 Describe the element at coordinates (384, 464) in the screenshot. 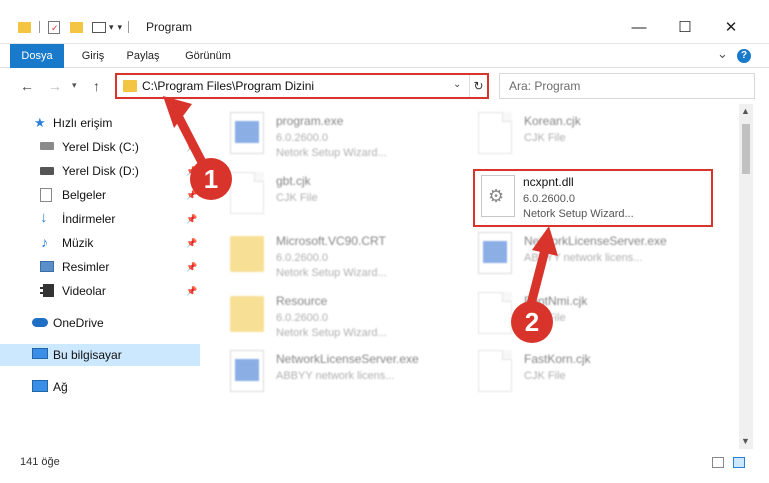

I see `status-bar: 141 öğe` at that location.